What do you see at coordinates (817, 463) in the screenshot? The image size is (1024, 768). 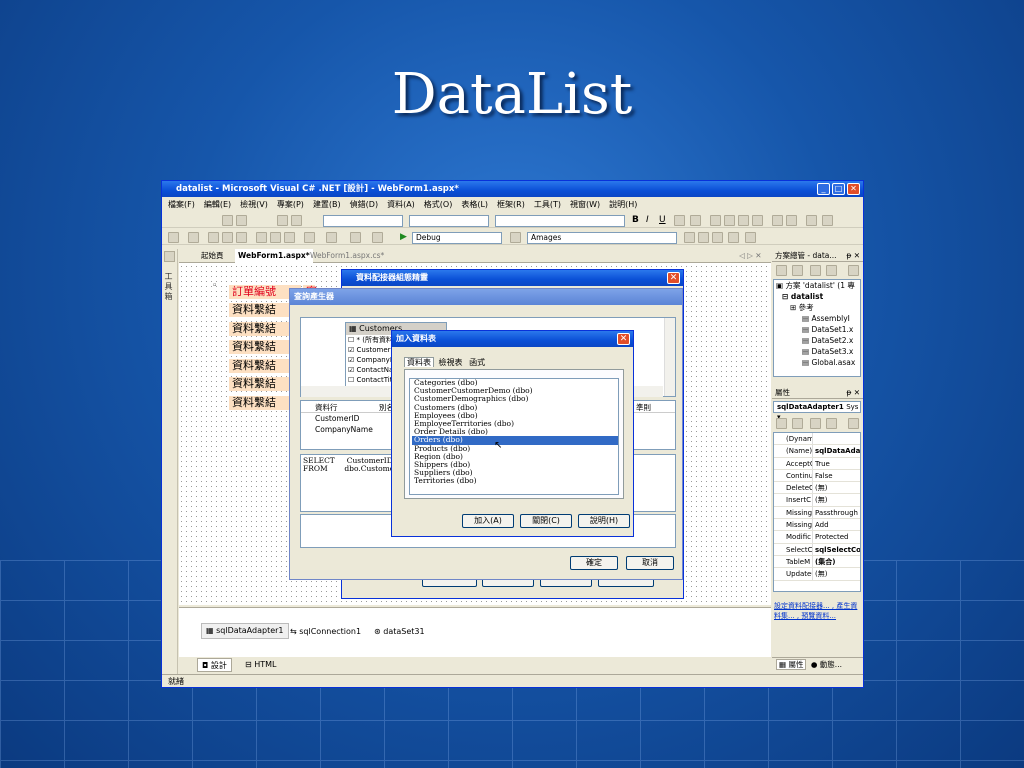 I see `property-row: AcceptCTrue` at bounding box center [817, 463].